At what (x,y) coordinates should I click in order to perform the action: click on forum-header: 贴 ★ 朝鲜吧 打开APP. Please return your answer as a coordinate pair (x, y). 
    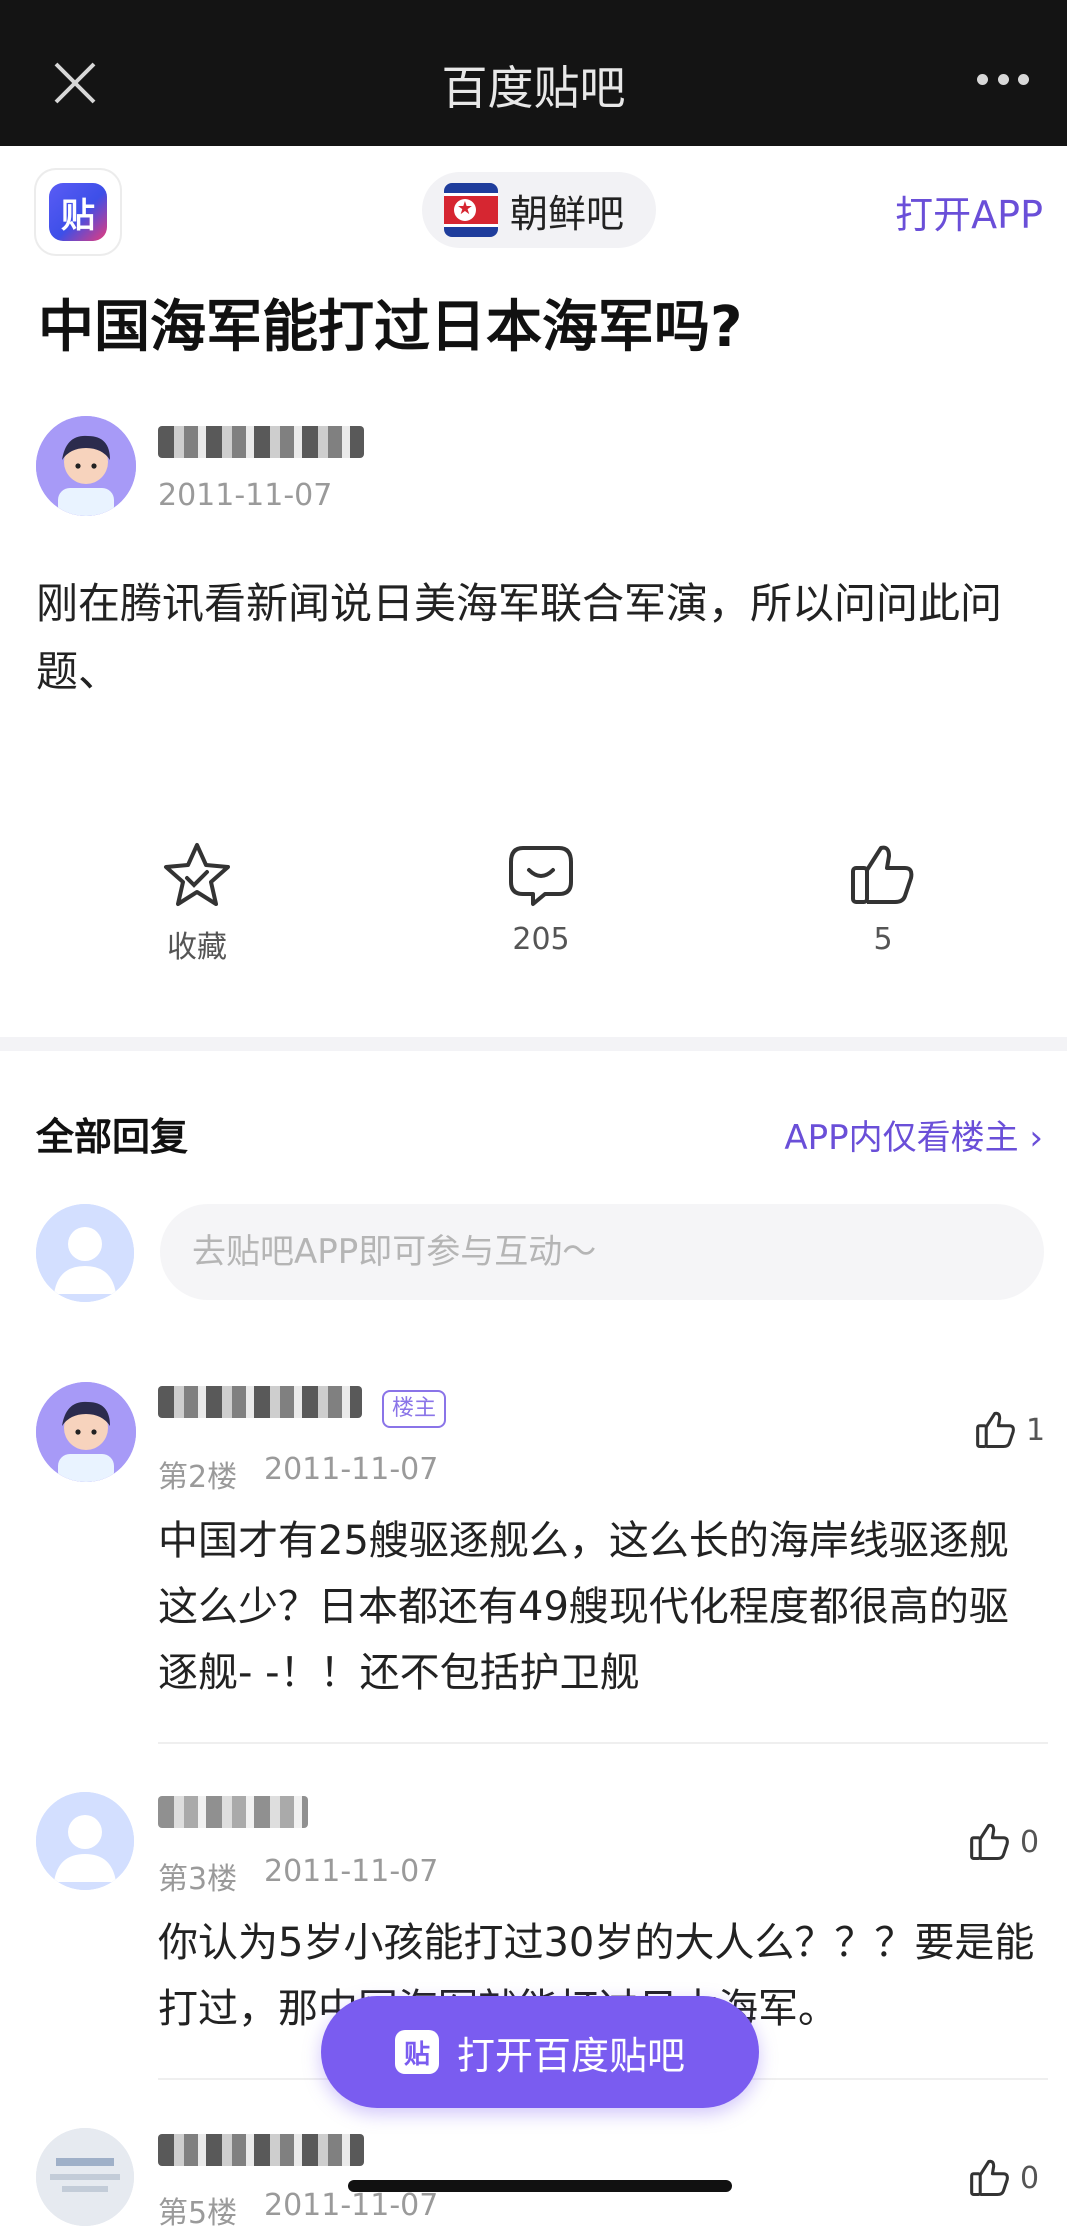
    Looking at the image, I should click on (533, 212).